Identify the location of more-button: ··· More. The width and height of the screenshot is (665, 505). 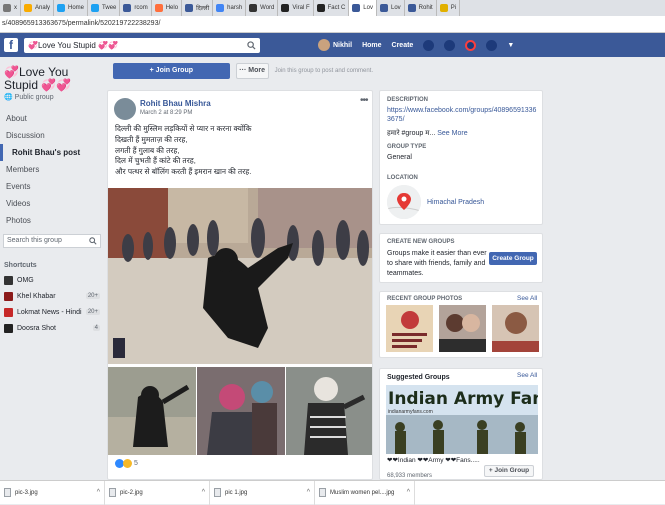
(252, 71).